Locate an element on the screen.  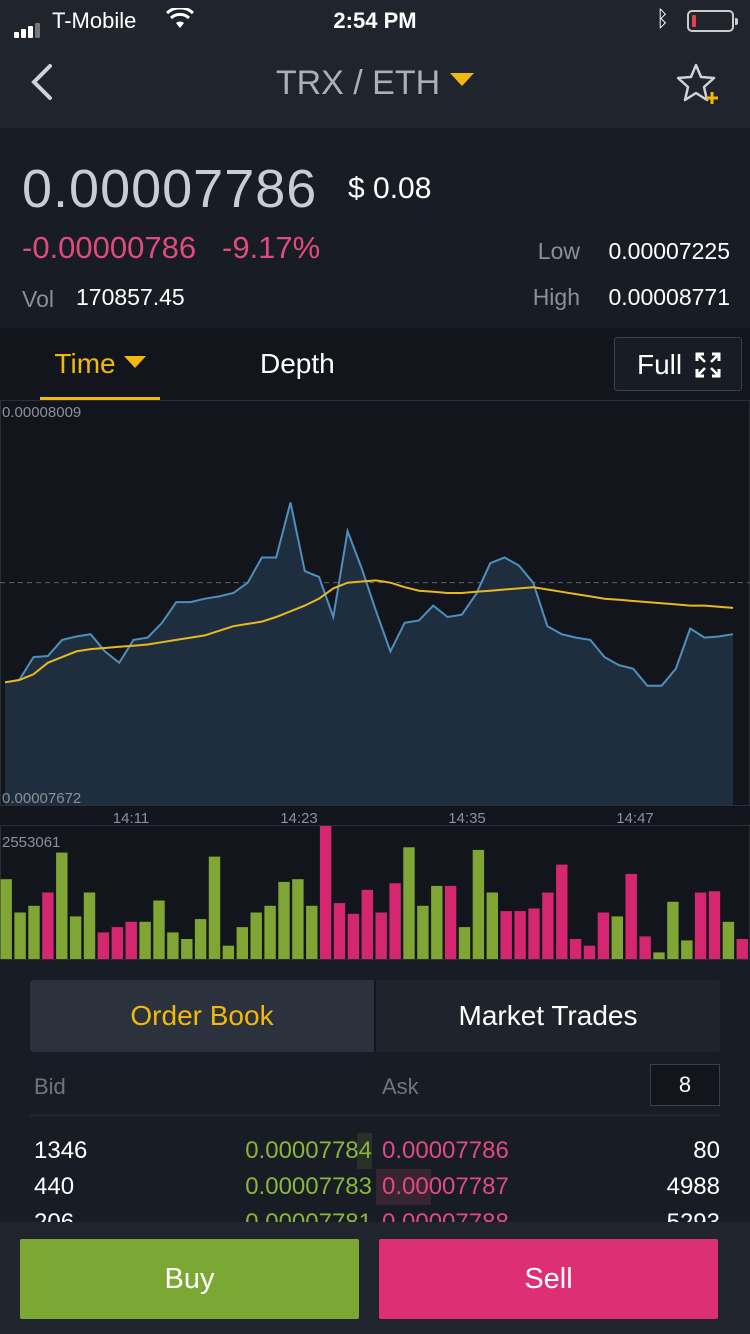
low-value: 0.00007225 is located at coordinates (669, 251).